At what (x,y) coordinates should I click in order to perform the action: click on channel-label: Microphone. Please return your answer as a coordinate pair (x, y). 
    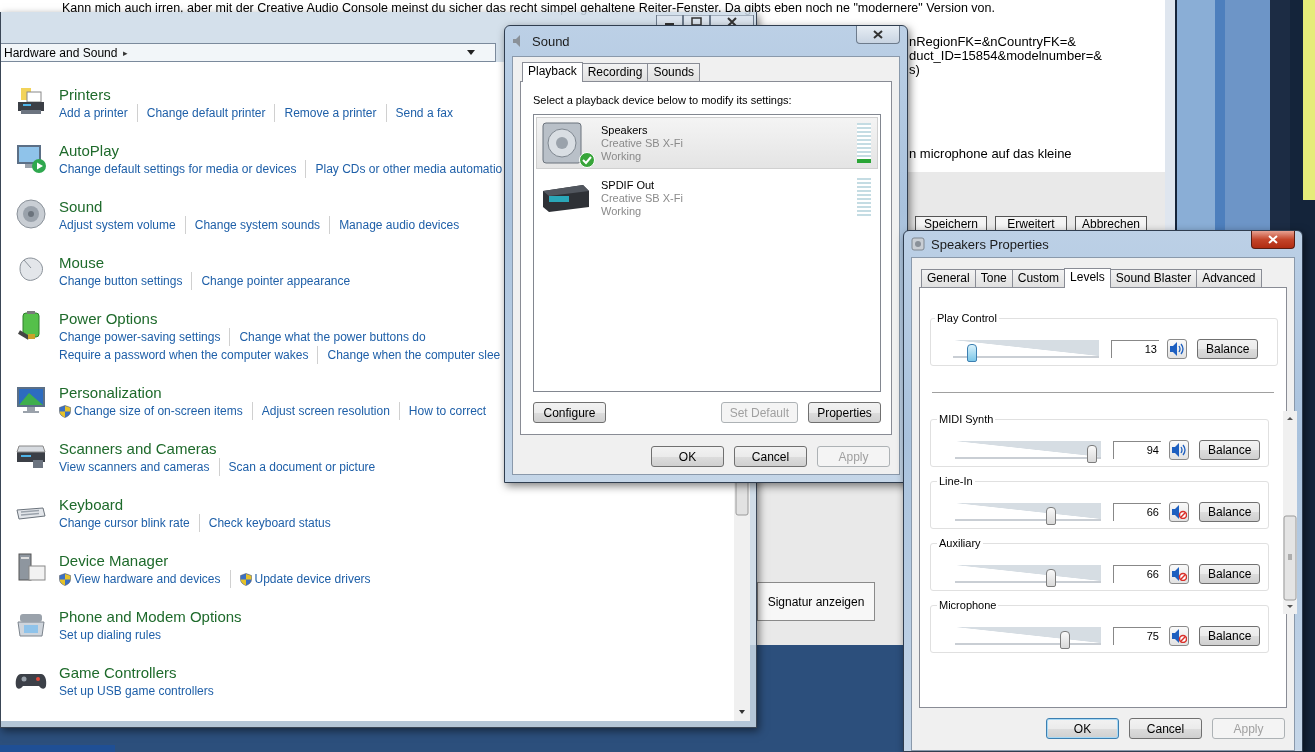
    Looking at the image, I should click on (968, 605).